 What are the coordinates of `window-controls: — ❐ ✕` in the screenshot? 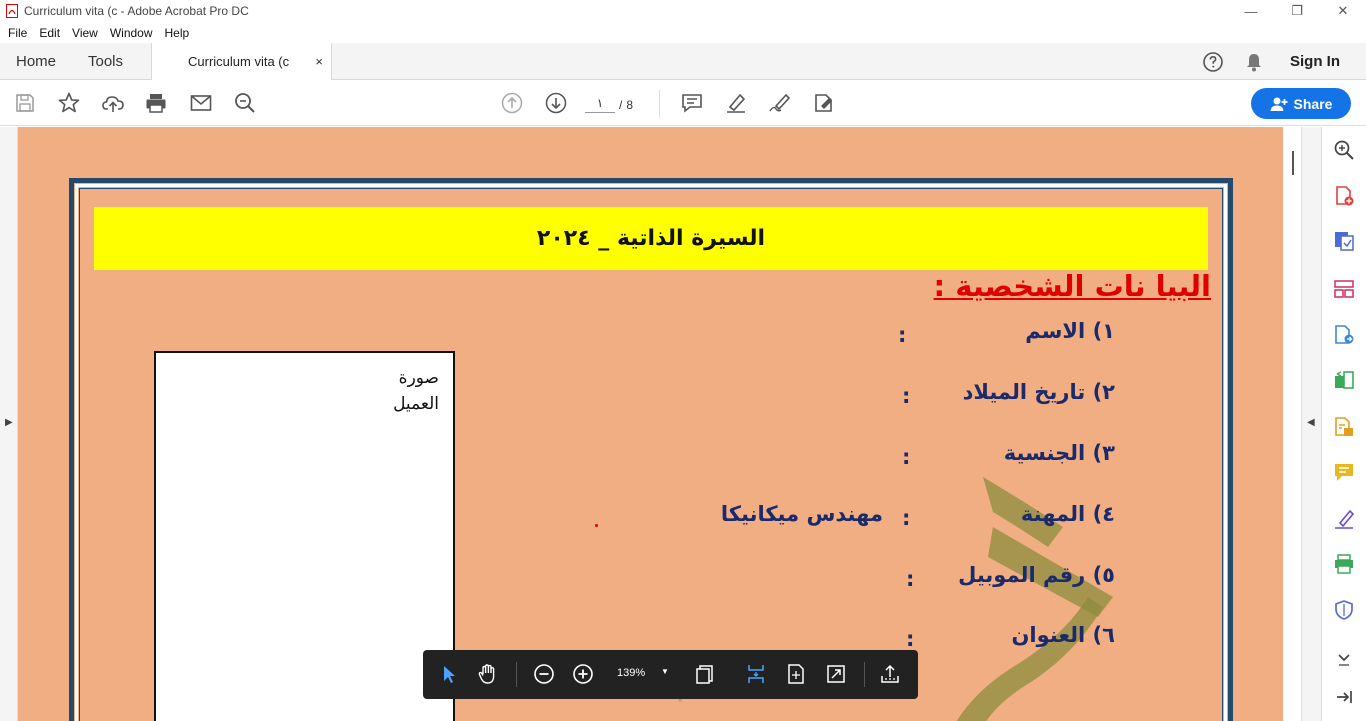 It's located at (1297, 11).